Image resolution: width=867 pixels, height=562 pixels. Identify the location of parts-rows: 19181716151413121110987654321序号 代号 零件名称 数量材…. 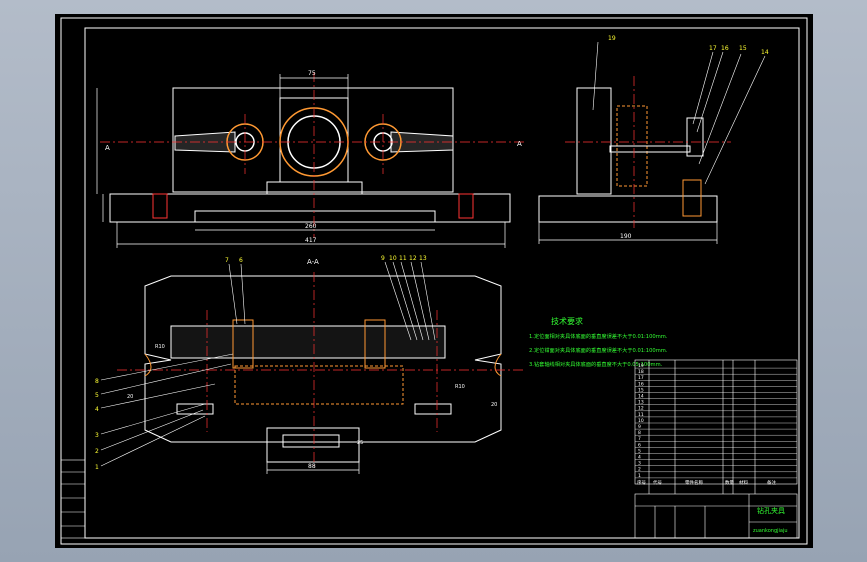
(716, 424).